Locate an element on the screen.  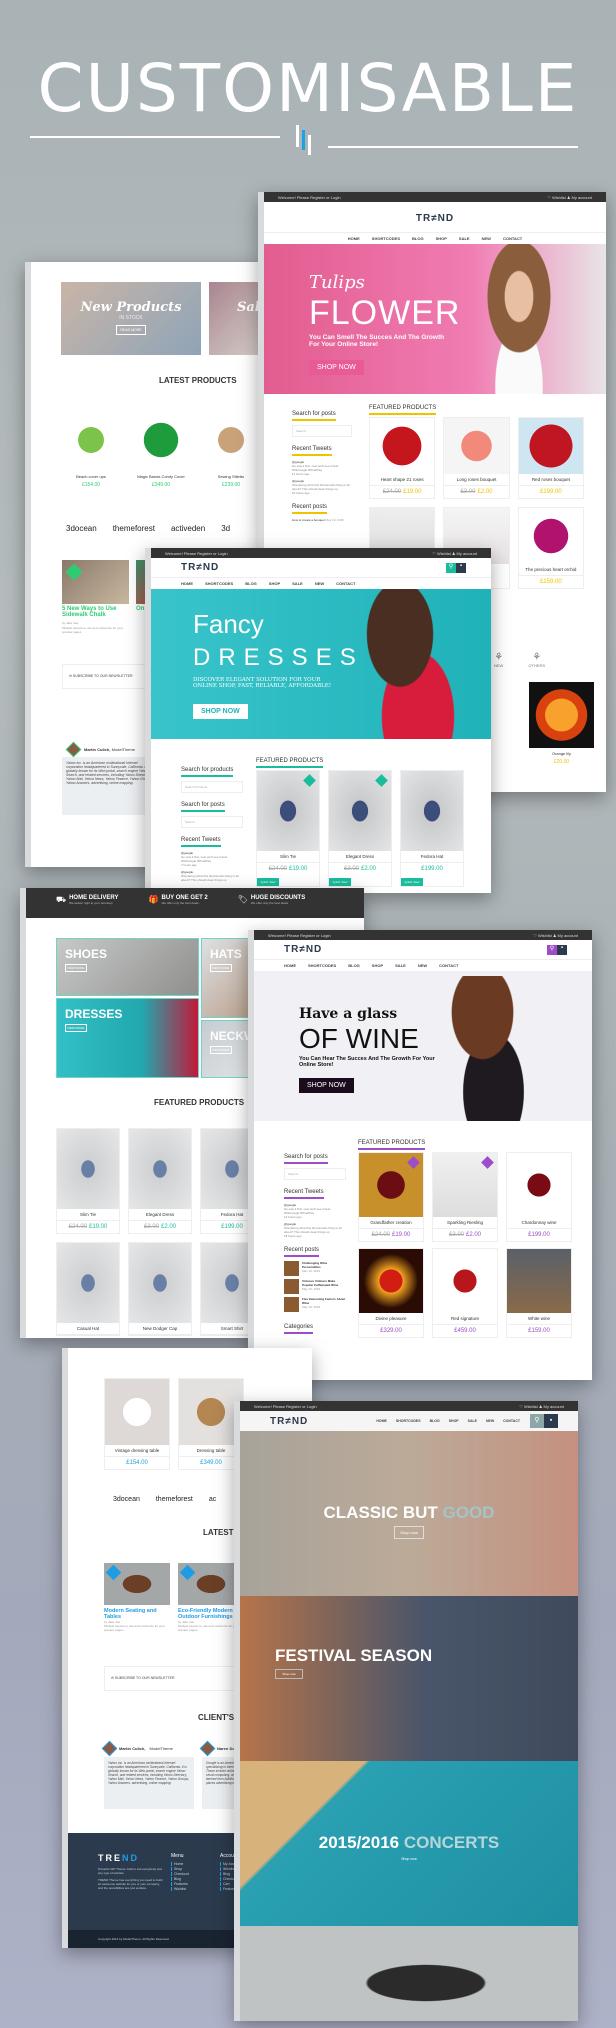
product-card: Magic Bands Comfy Cover £349.00 is located at coordinates (161, 452).